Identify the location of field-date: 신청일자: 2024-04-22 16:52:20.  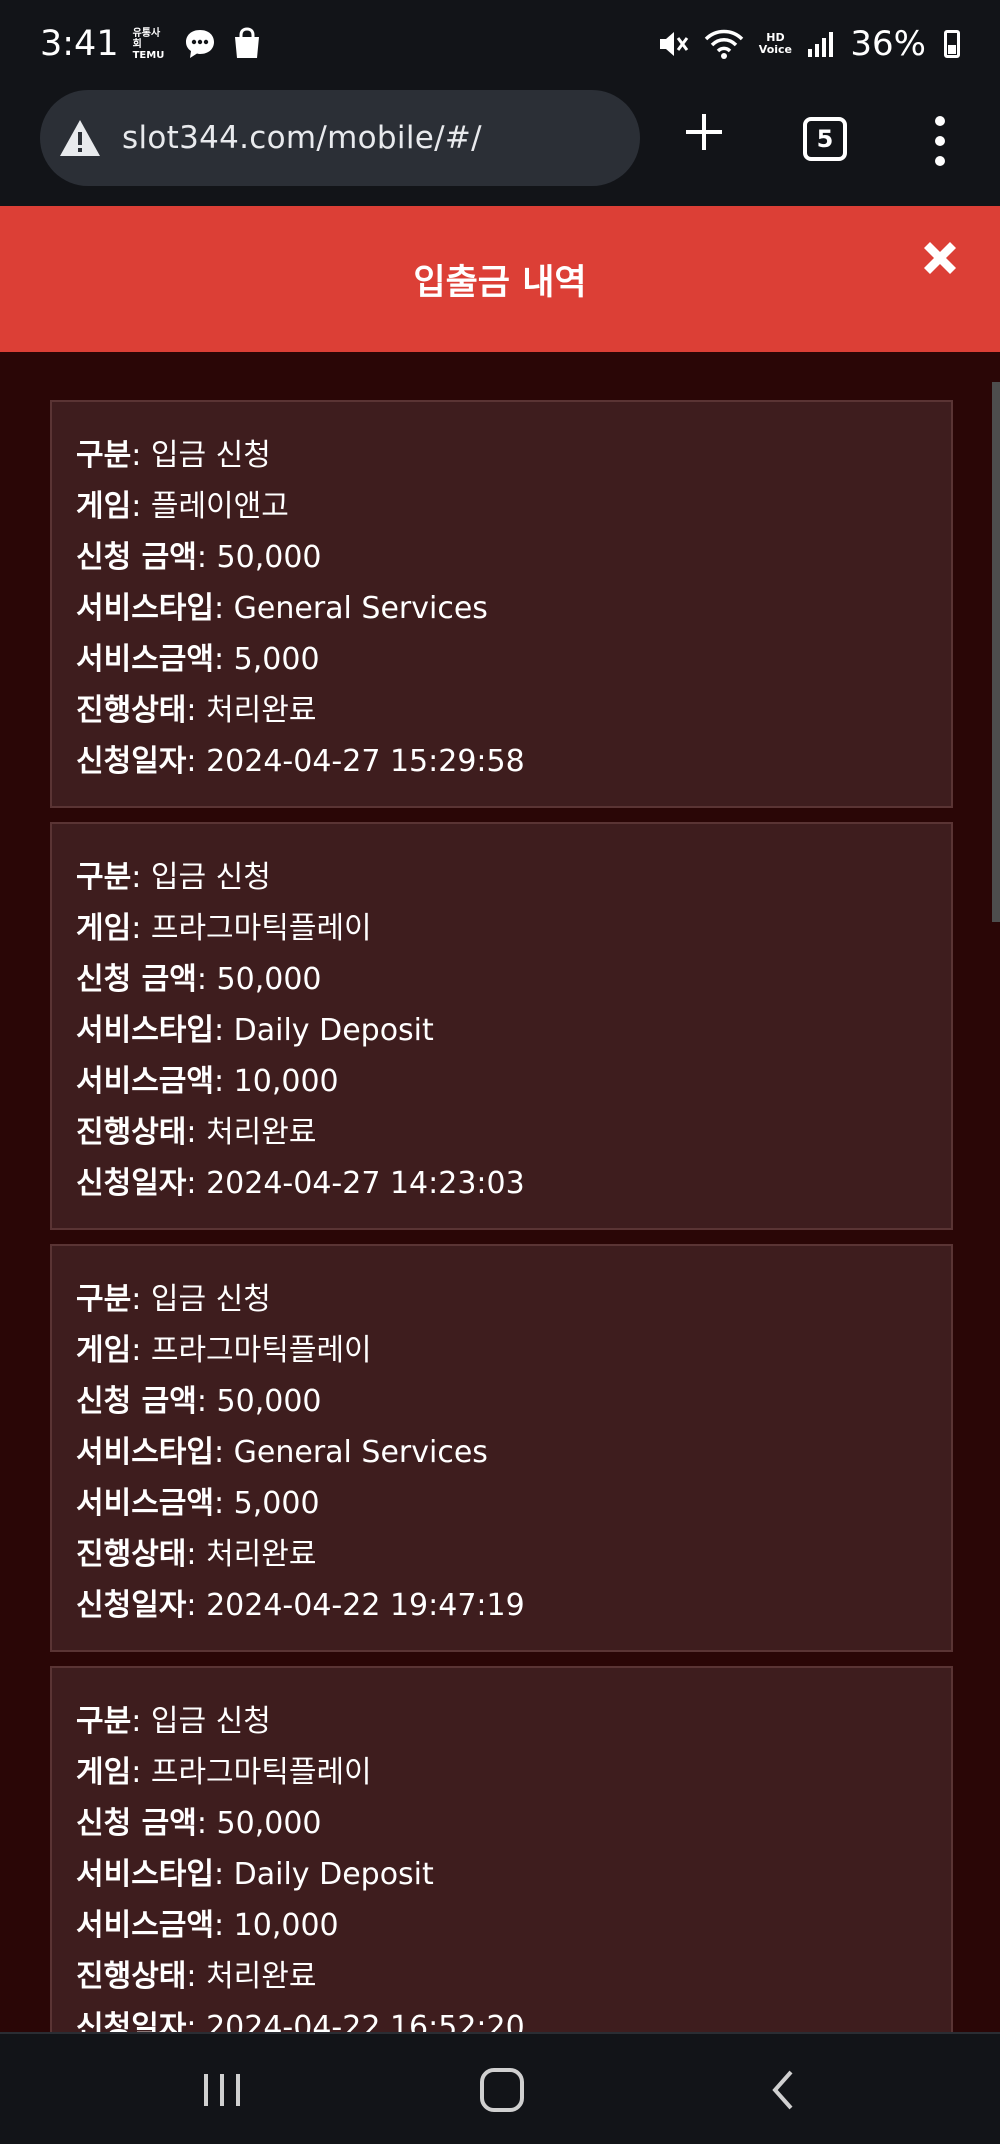
(300, 2021).